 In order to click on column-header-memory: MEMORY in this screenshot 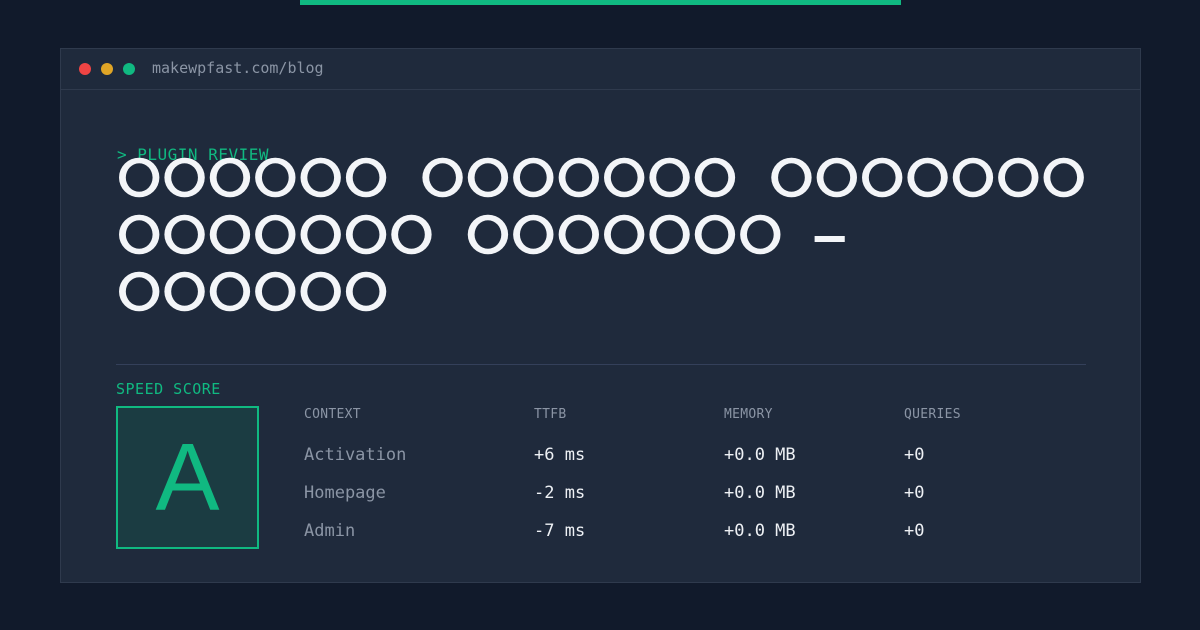, I will do `click(748, 414)`.